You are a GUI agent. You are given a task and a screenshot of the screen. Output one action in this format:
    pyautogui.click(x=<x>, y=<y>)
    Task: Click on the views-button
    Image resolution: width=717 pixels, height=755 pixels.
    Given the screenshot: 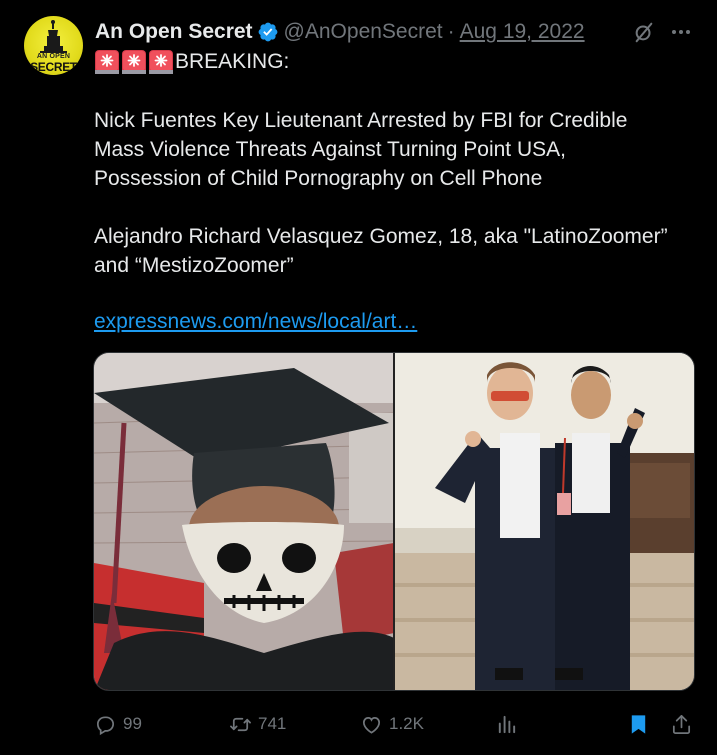 What is the action you would take?
    pyautogui.click(x=509, y=724)
    